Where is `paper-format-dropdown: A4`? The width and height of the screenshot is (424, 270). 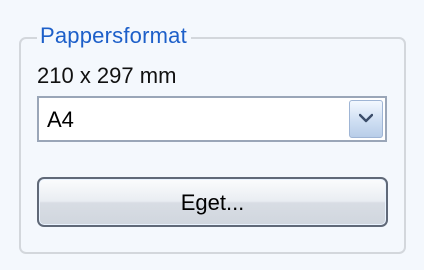 paper-format-dropdown: A4 is located at coordinates (212, 119).